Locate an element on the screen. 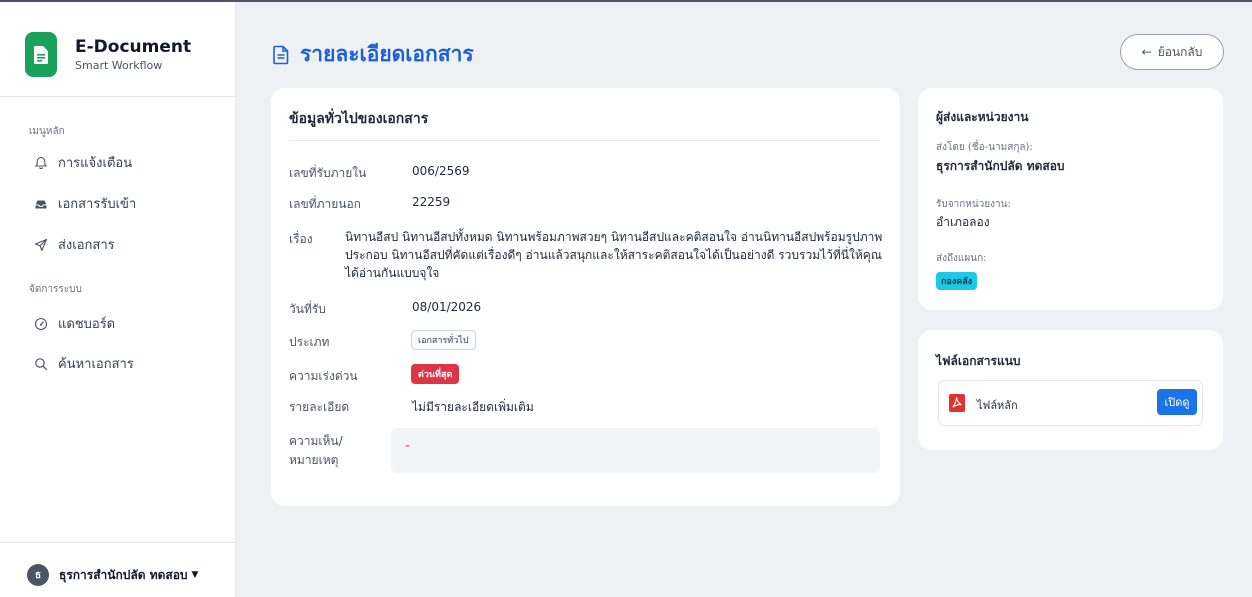  received-date-label: วันที่รับ is located at coordinates (307, 309).